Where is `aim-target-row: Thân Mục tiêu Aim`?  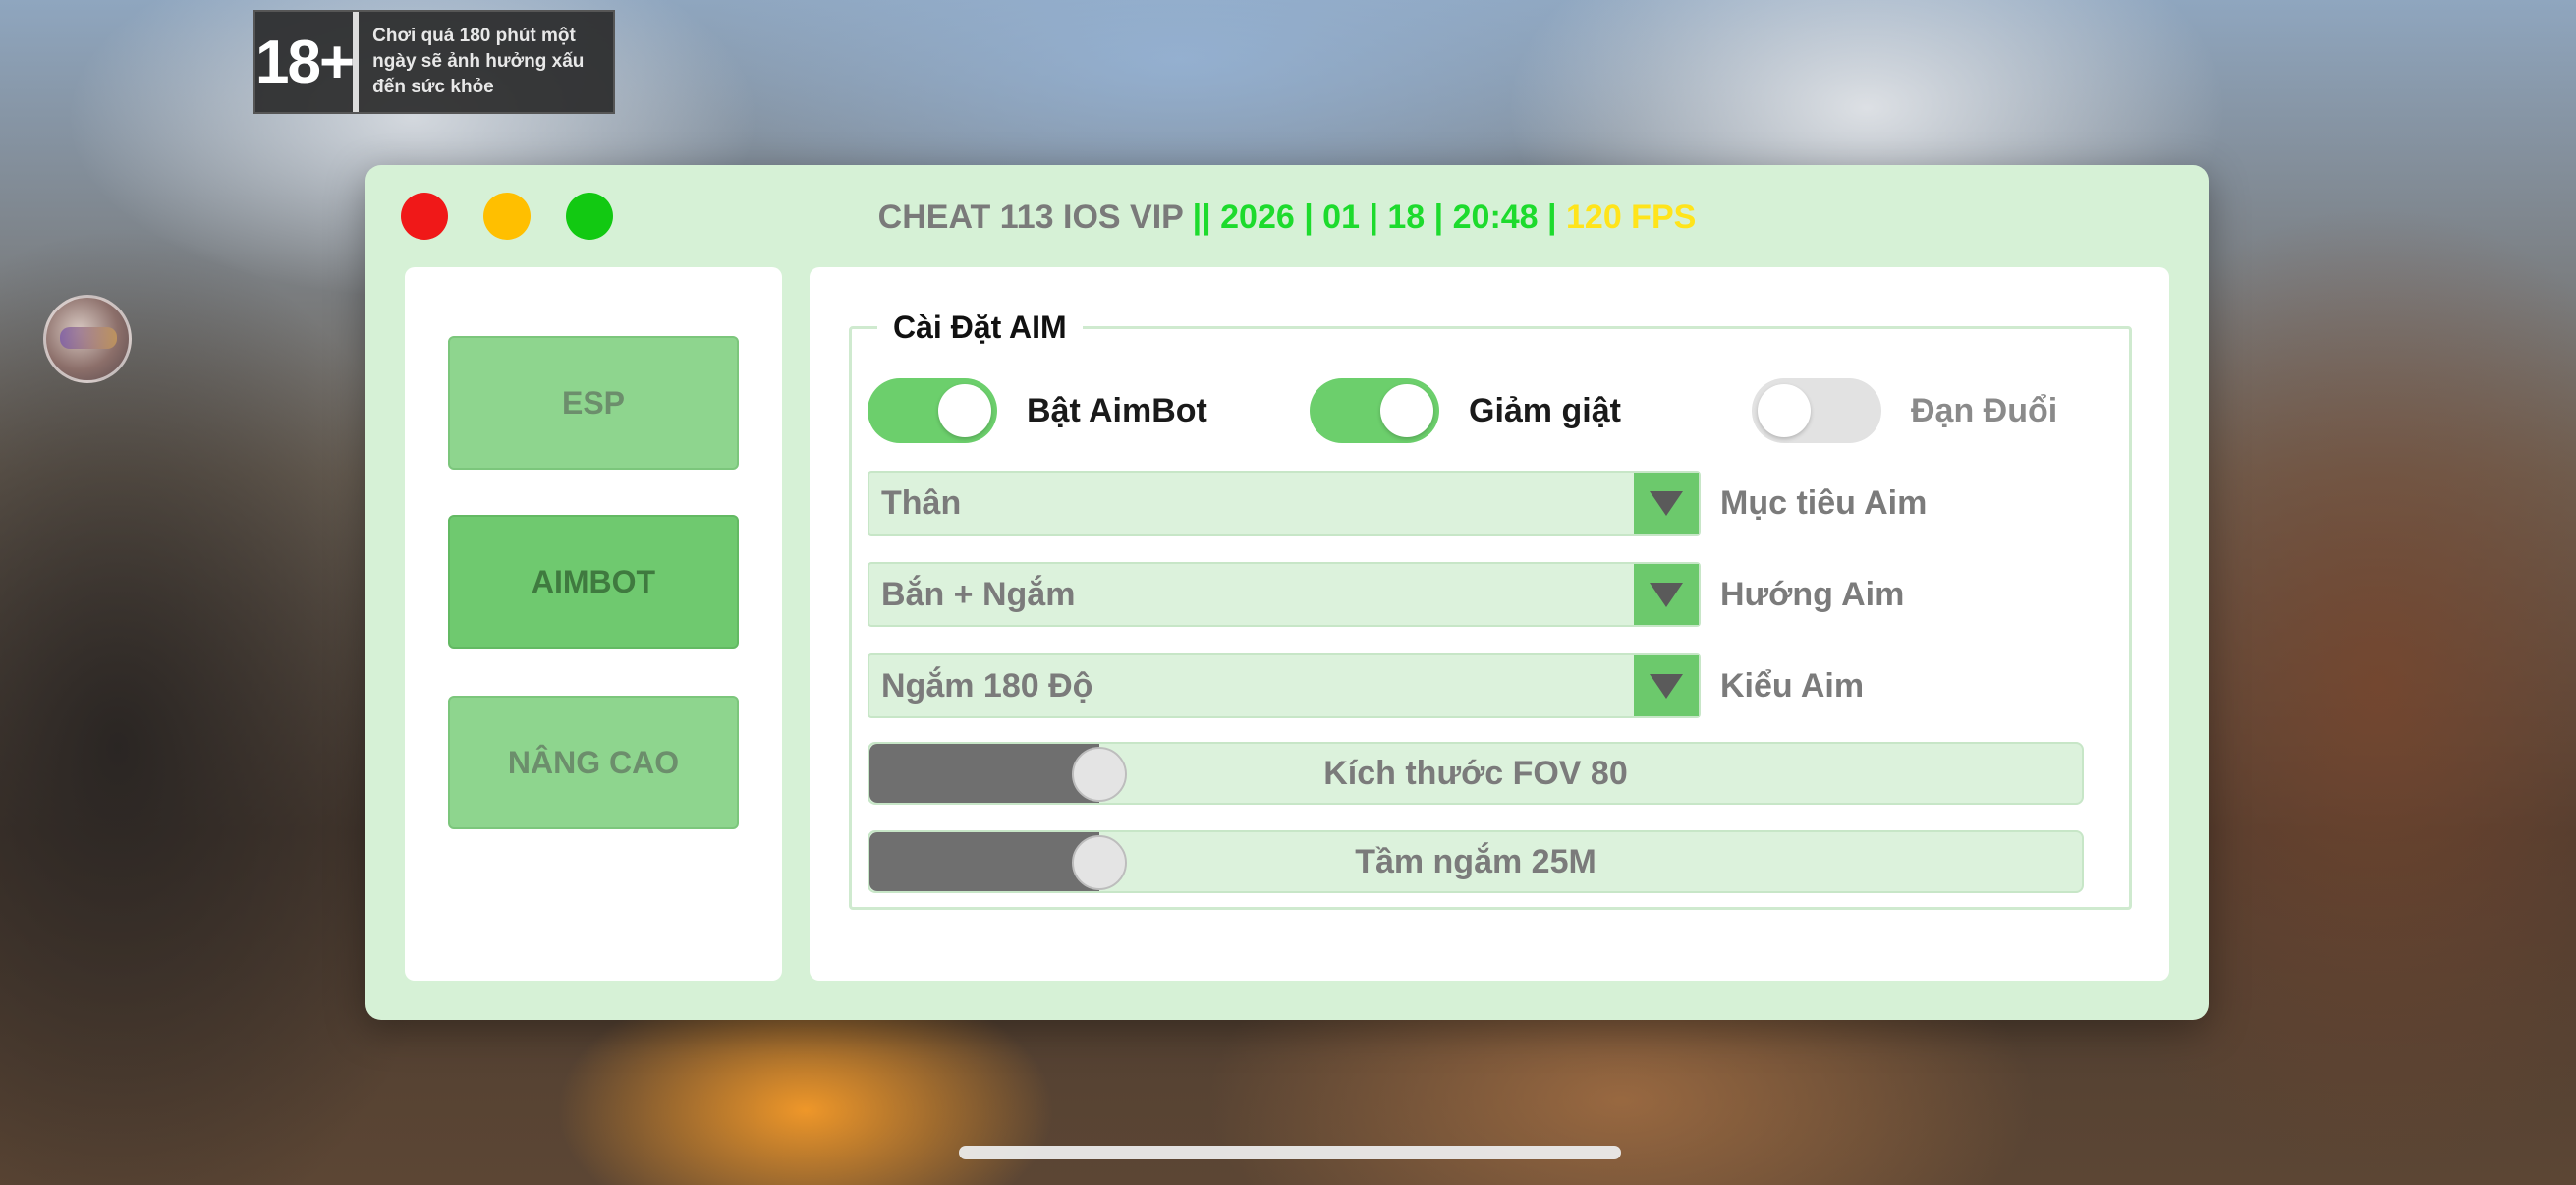
aim-target-row: Thân Mục tiêu Aim is located at coordinates (1486, 503).